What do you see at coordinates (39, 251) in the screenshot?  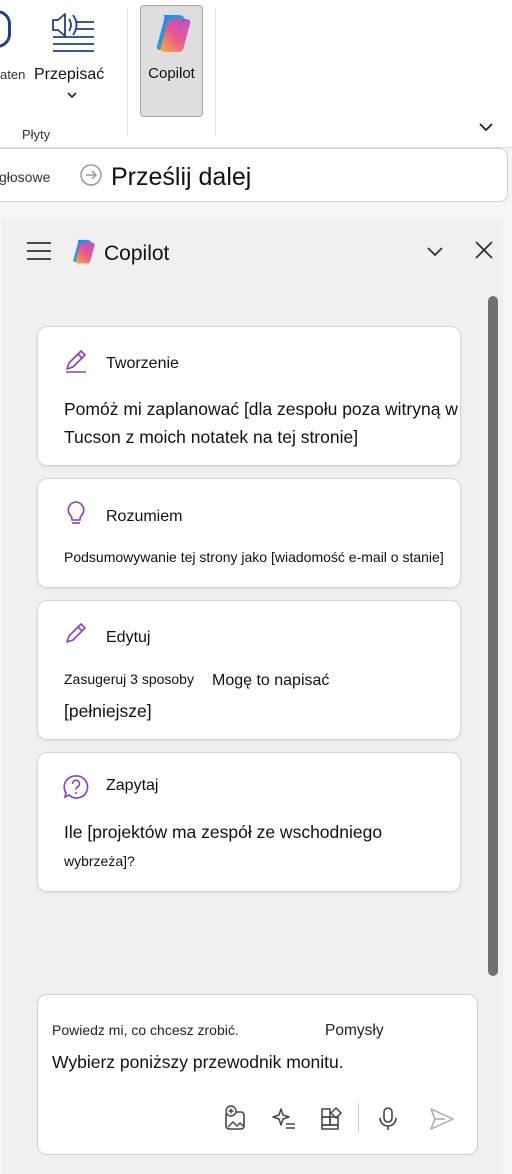 I see `hamburger-menu-icon` at bounding box center [39, 251].